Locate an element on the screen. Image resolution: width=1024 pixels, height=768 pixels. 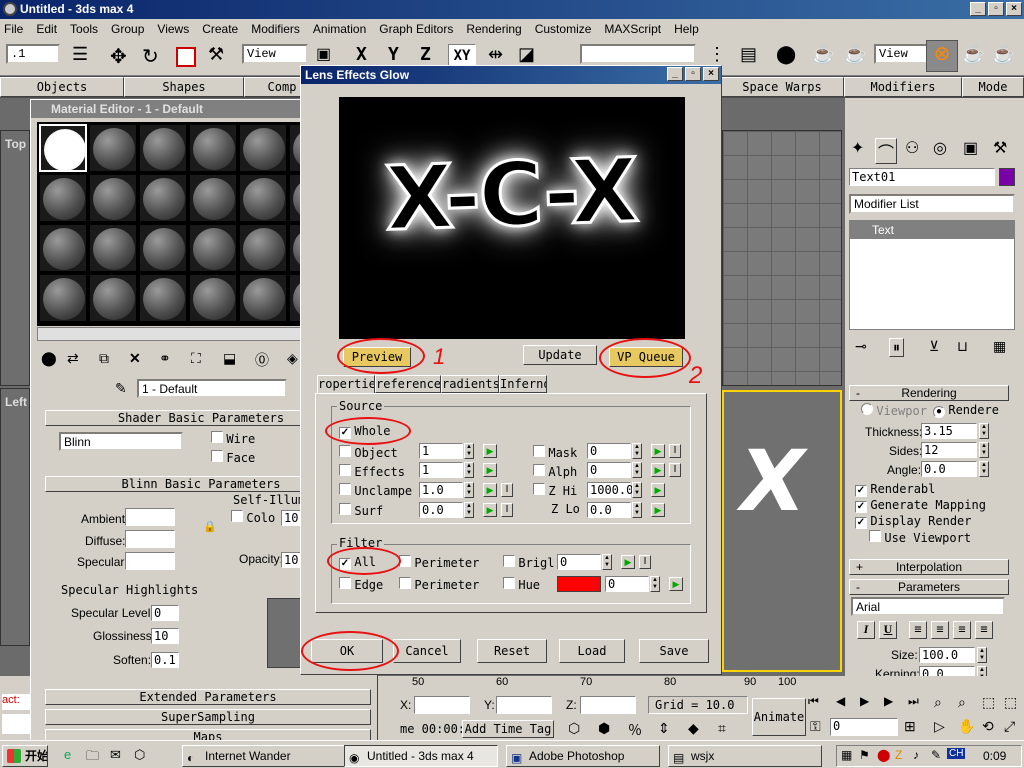
display-render-checkbox: ✓ is located at coordinates (861, 523).